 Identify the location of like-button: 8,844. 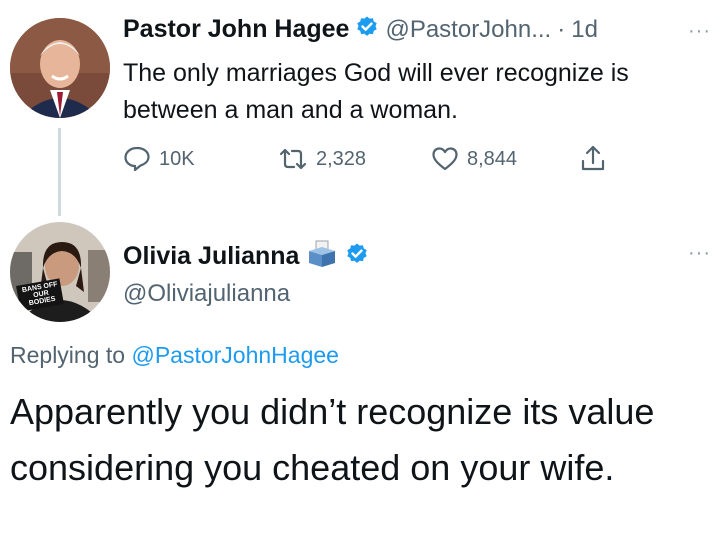
(474, 159).